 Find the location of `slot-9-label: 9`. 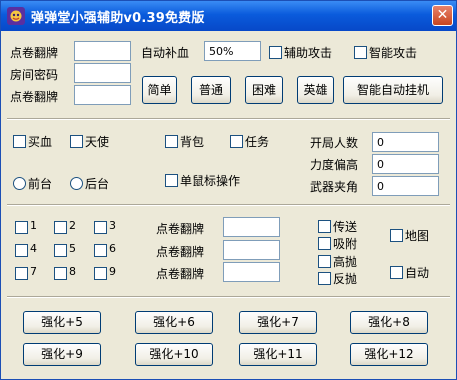

slot-9-label: 9 is located at coordinates (112, 271).